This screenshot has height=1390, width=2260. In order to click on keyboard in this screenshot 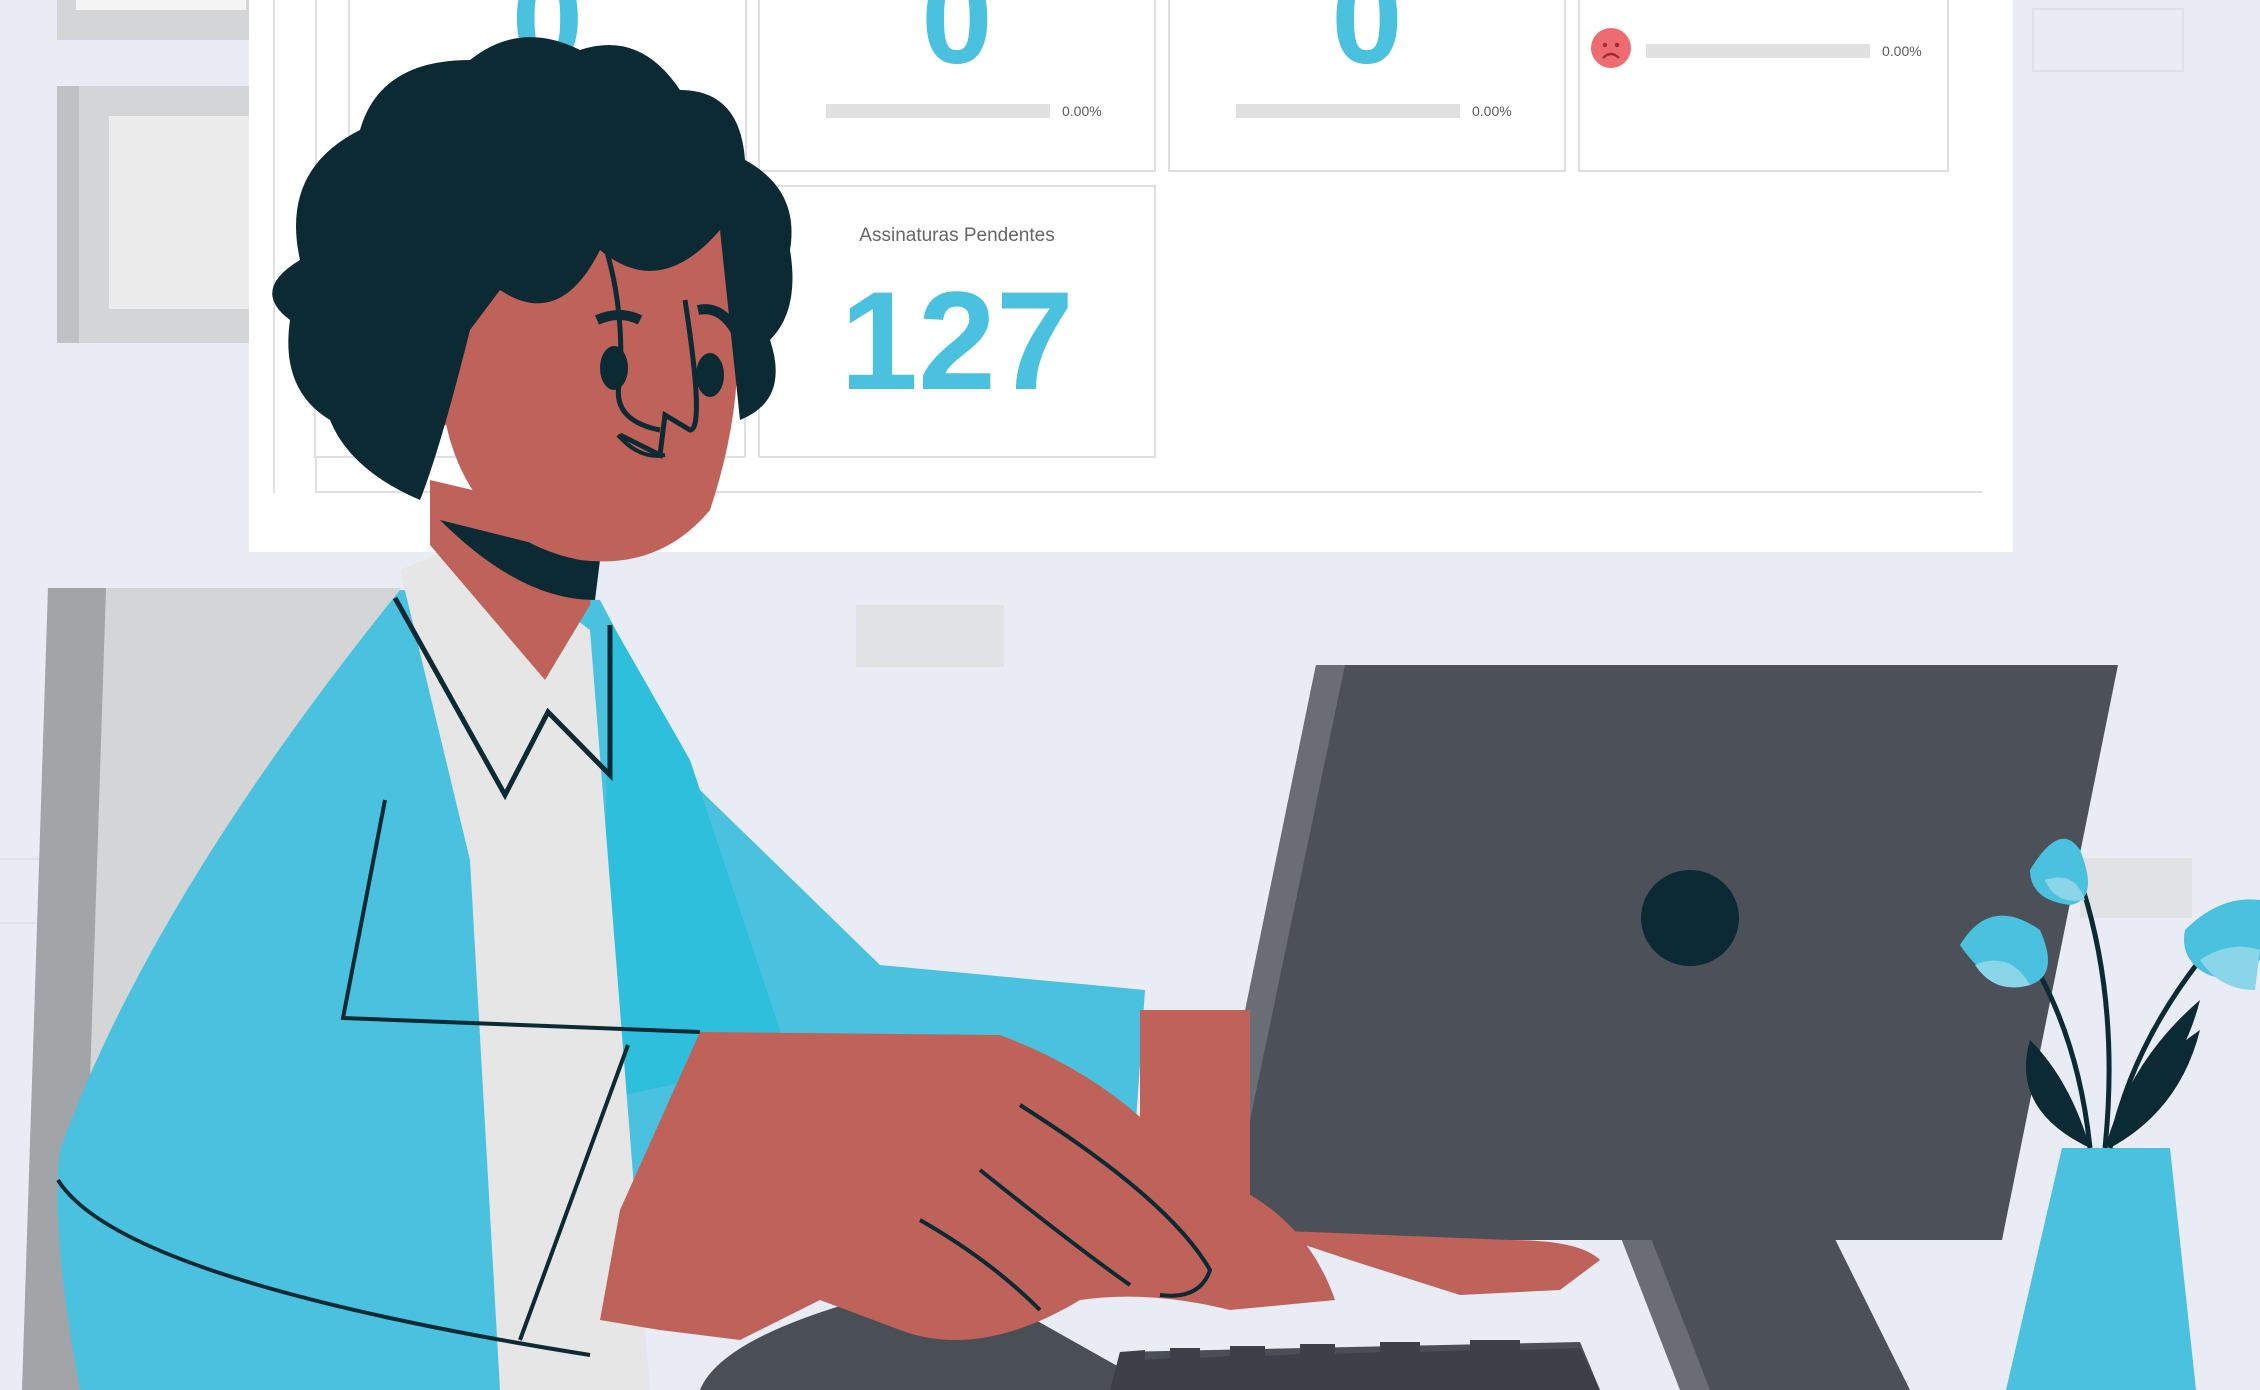, I will do `click(1150, 1345)`.